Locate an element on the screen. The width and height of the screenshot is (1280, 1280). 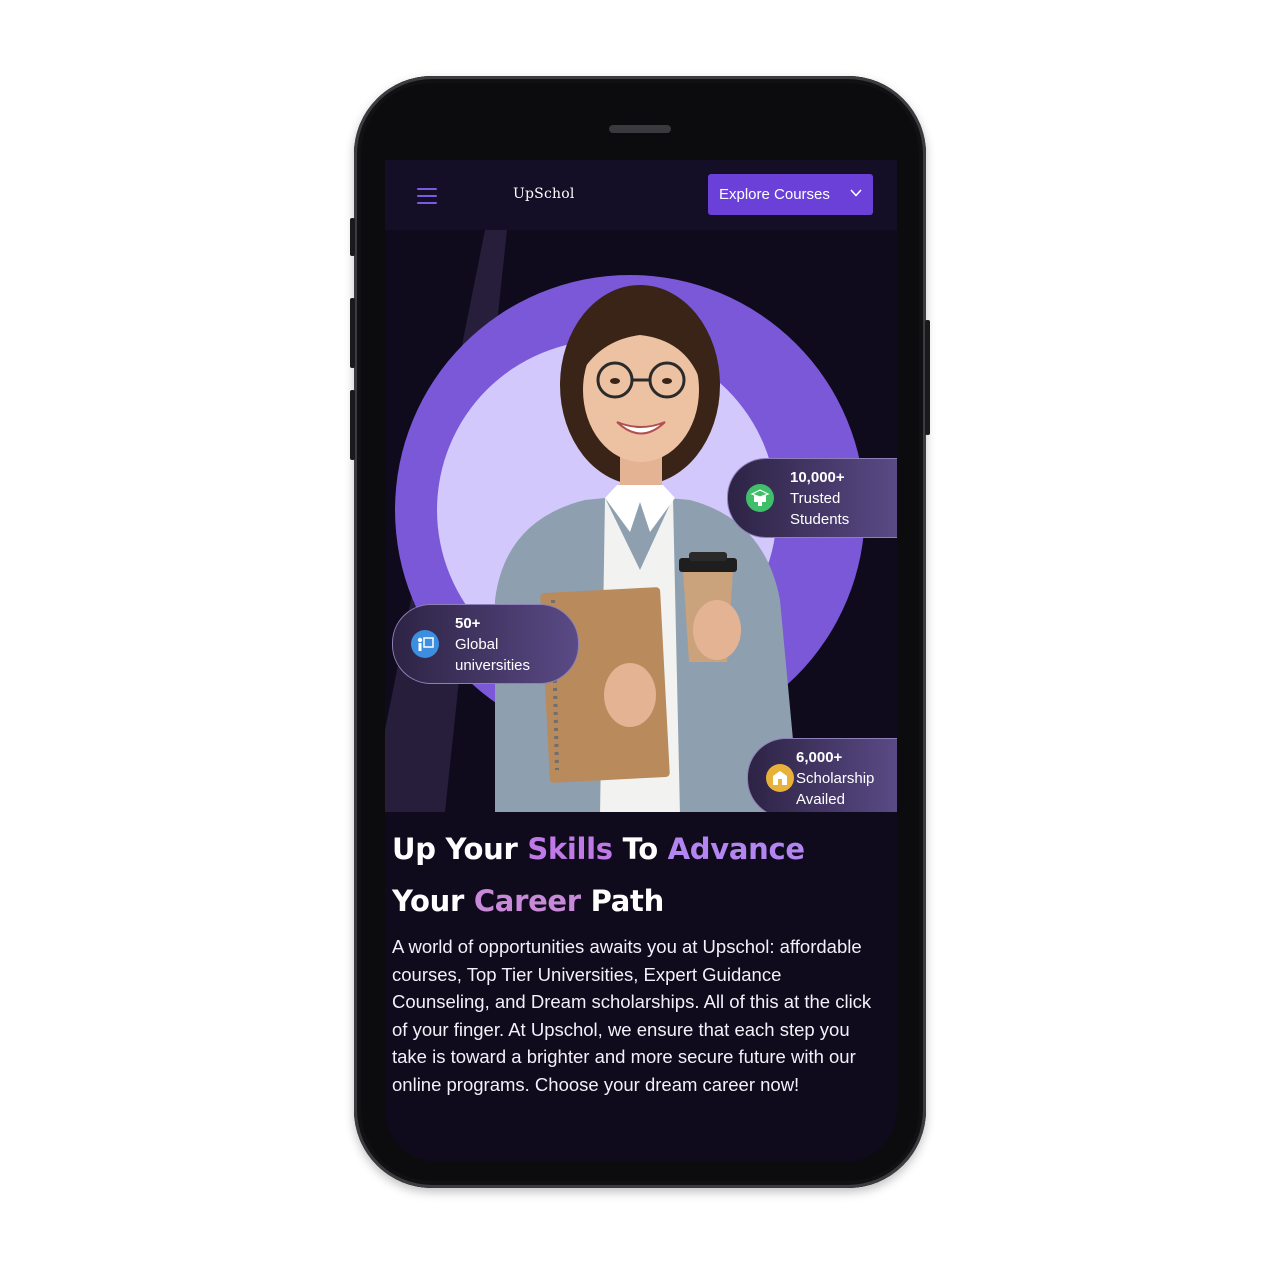
headline-text: Path is located at coordinates (622, 901).